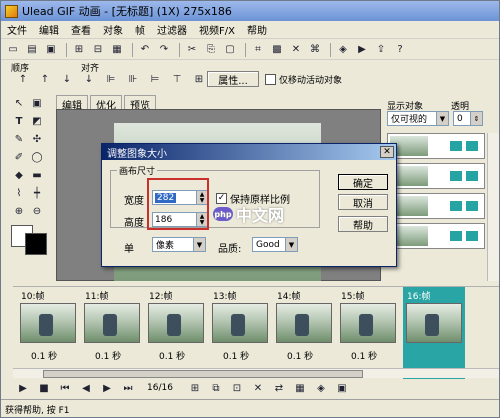 This screenshot has height=418, width=500. I want to click on play-icon: ▶, so click(23, 388).